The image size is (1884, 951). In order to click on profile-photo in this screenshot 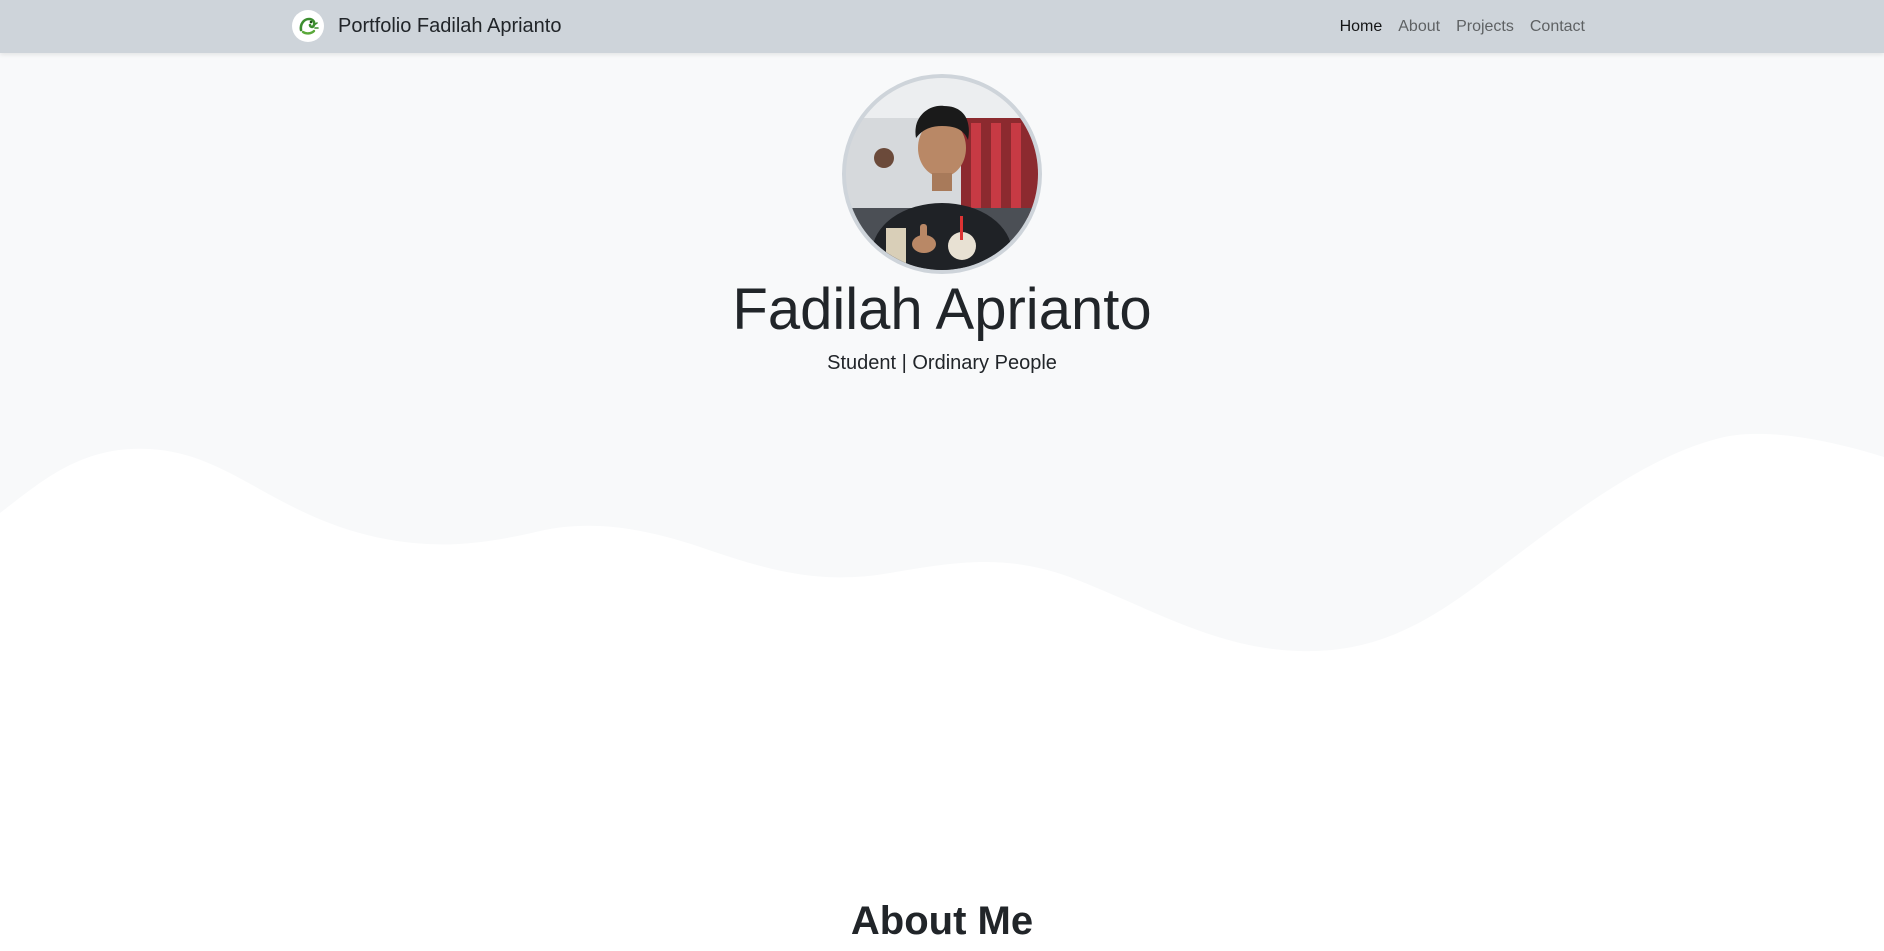, I will do `click(942, 174)`.